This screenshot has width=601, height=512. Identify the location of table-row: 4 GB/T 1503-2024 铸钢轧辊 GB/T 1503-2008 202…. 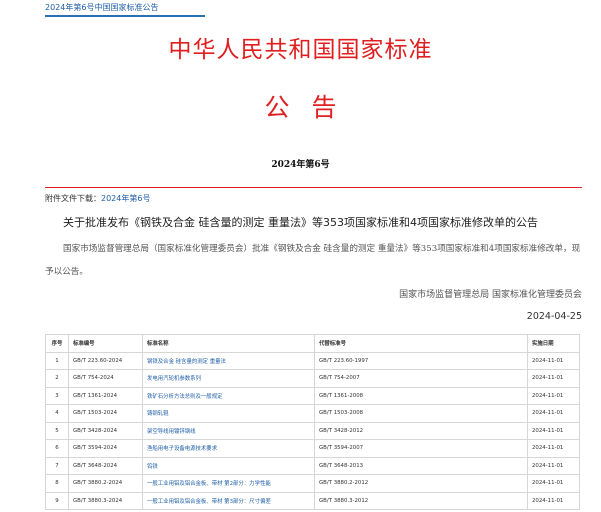
(312, 413).